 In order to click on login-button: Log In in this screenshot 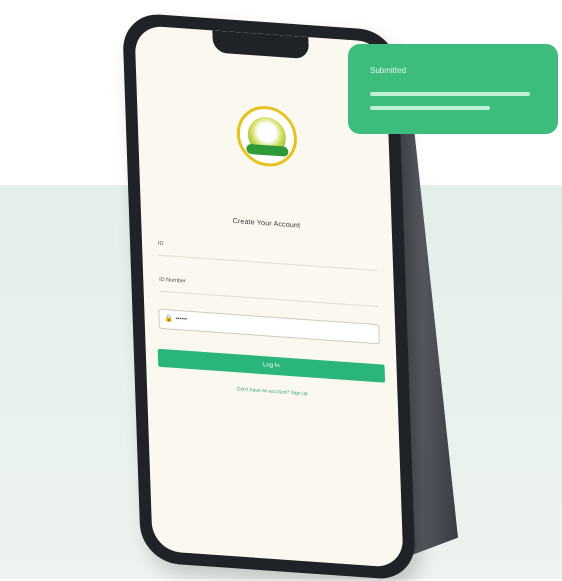, I will do `click(271, 365)`.